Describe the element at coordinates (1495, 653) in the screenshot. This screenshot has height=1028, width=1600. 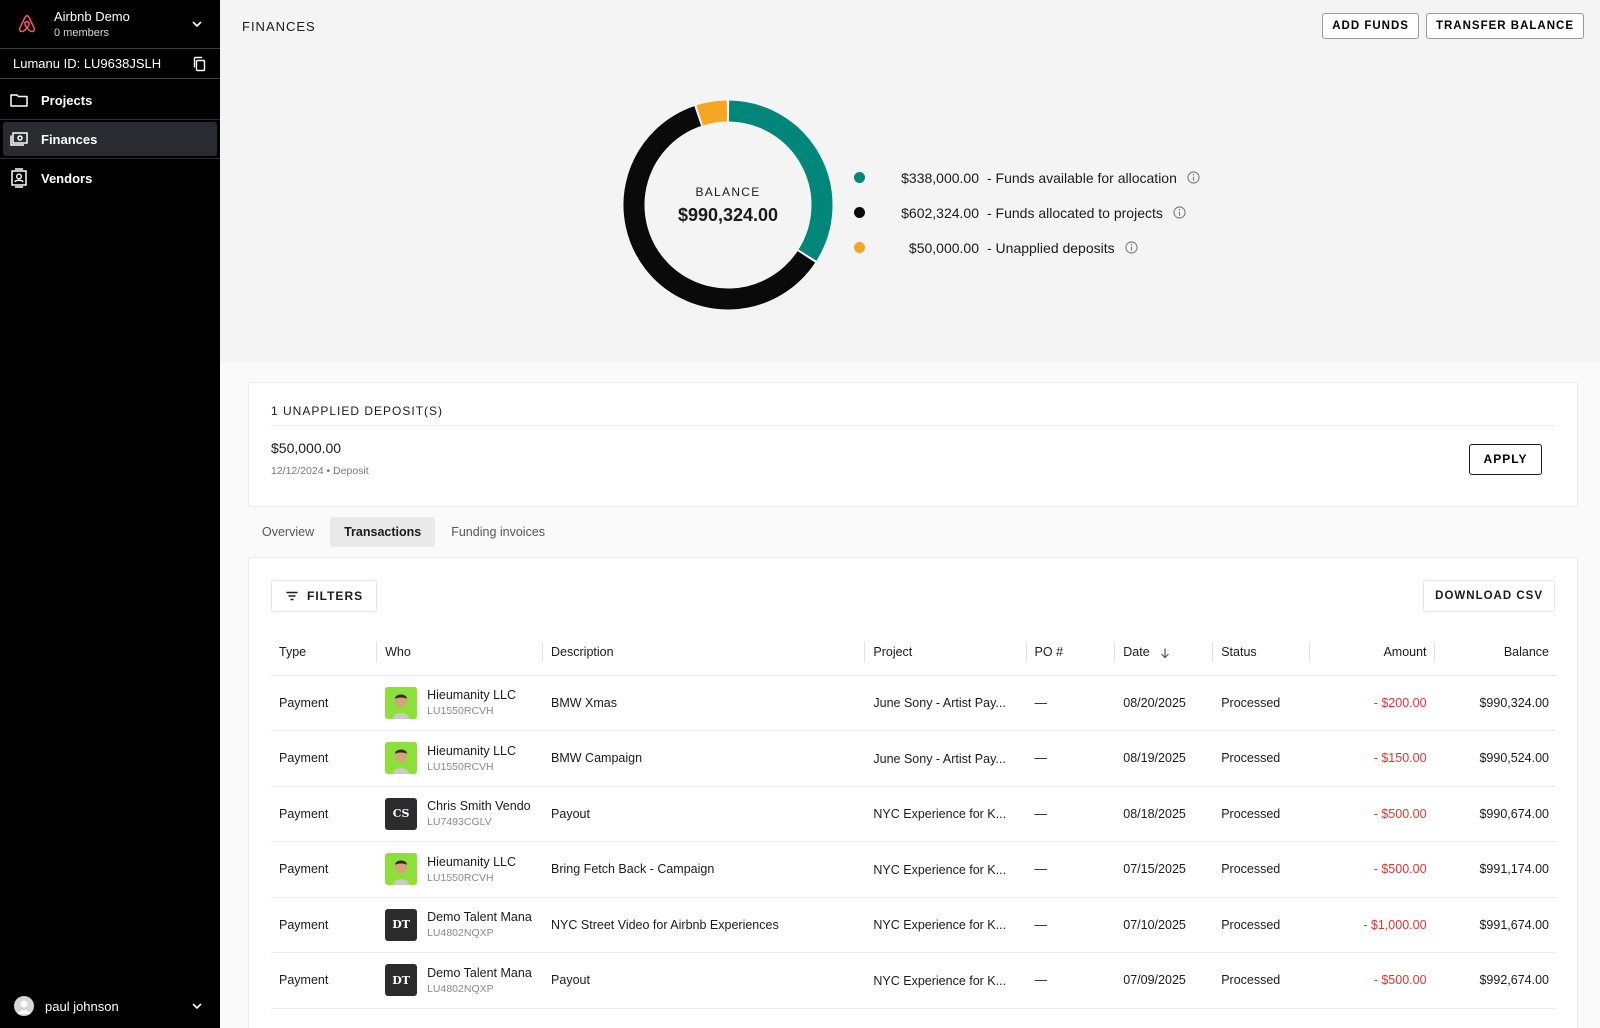
I see `column-header-balance: Balance` at that location.